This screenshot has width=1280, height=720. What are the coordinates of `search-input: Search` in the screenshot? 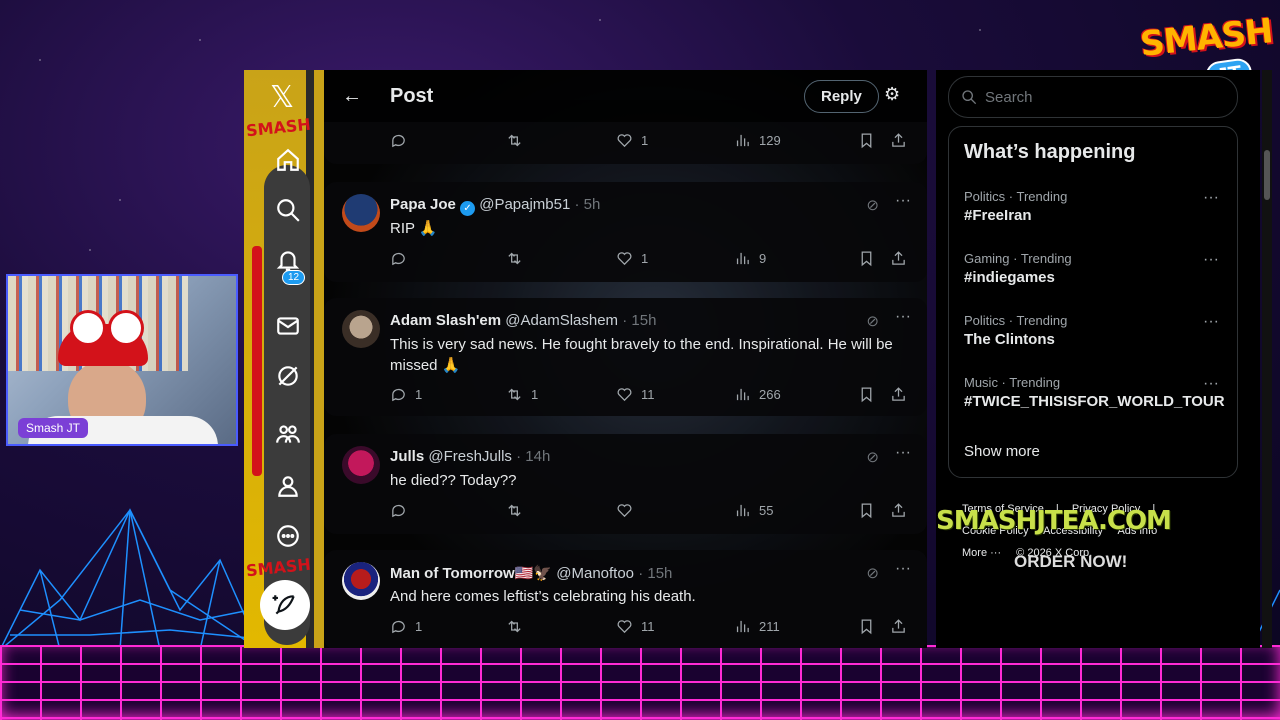 It's located at (1093, 97).